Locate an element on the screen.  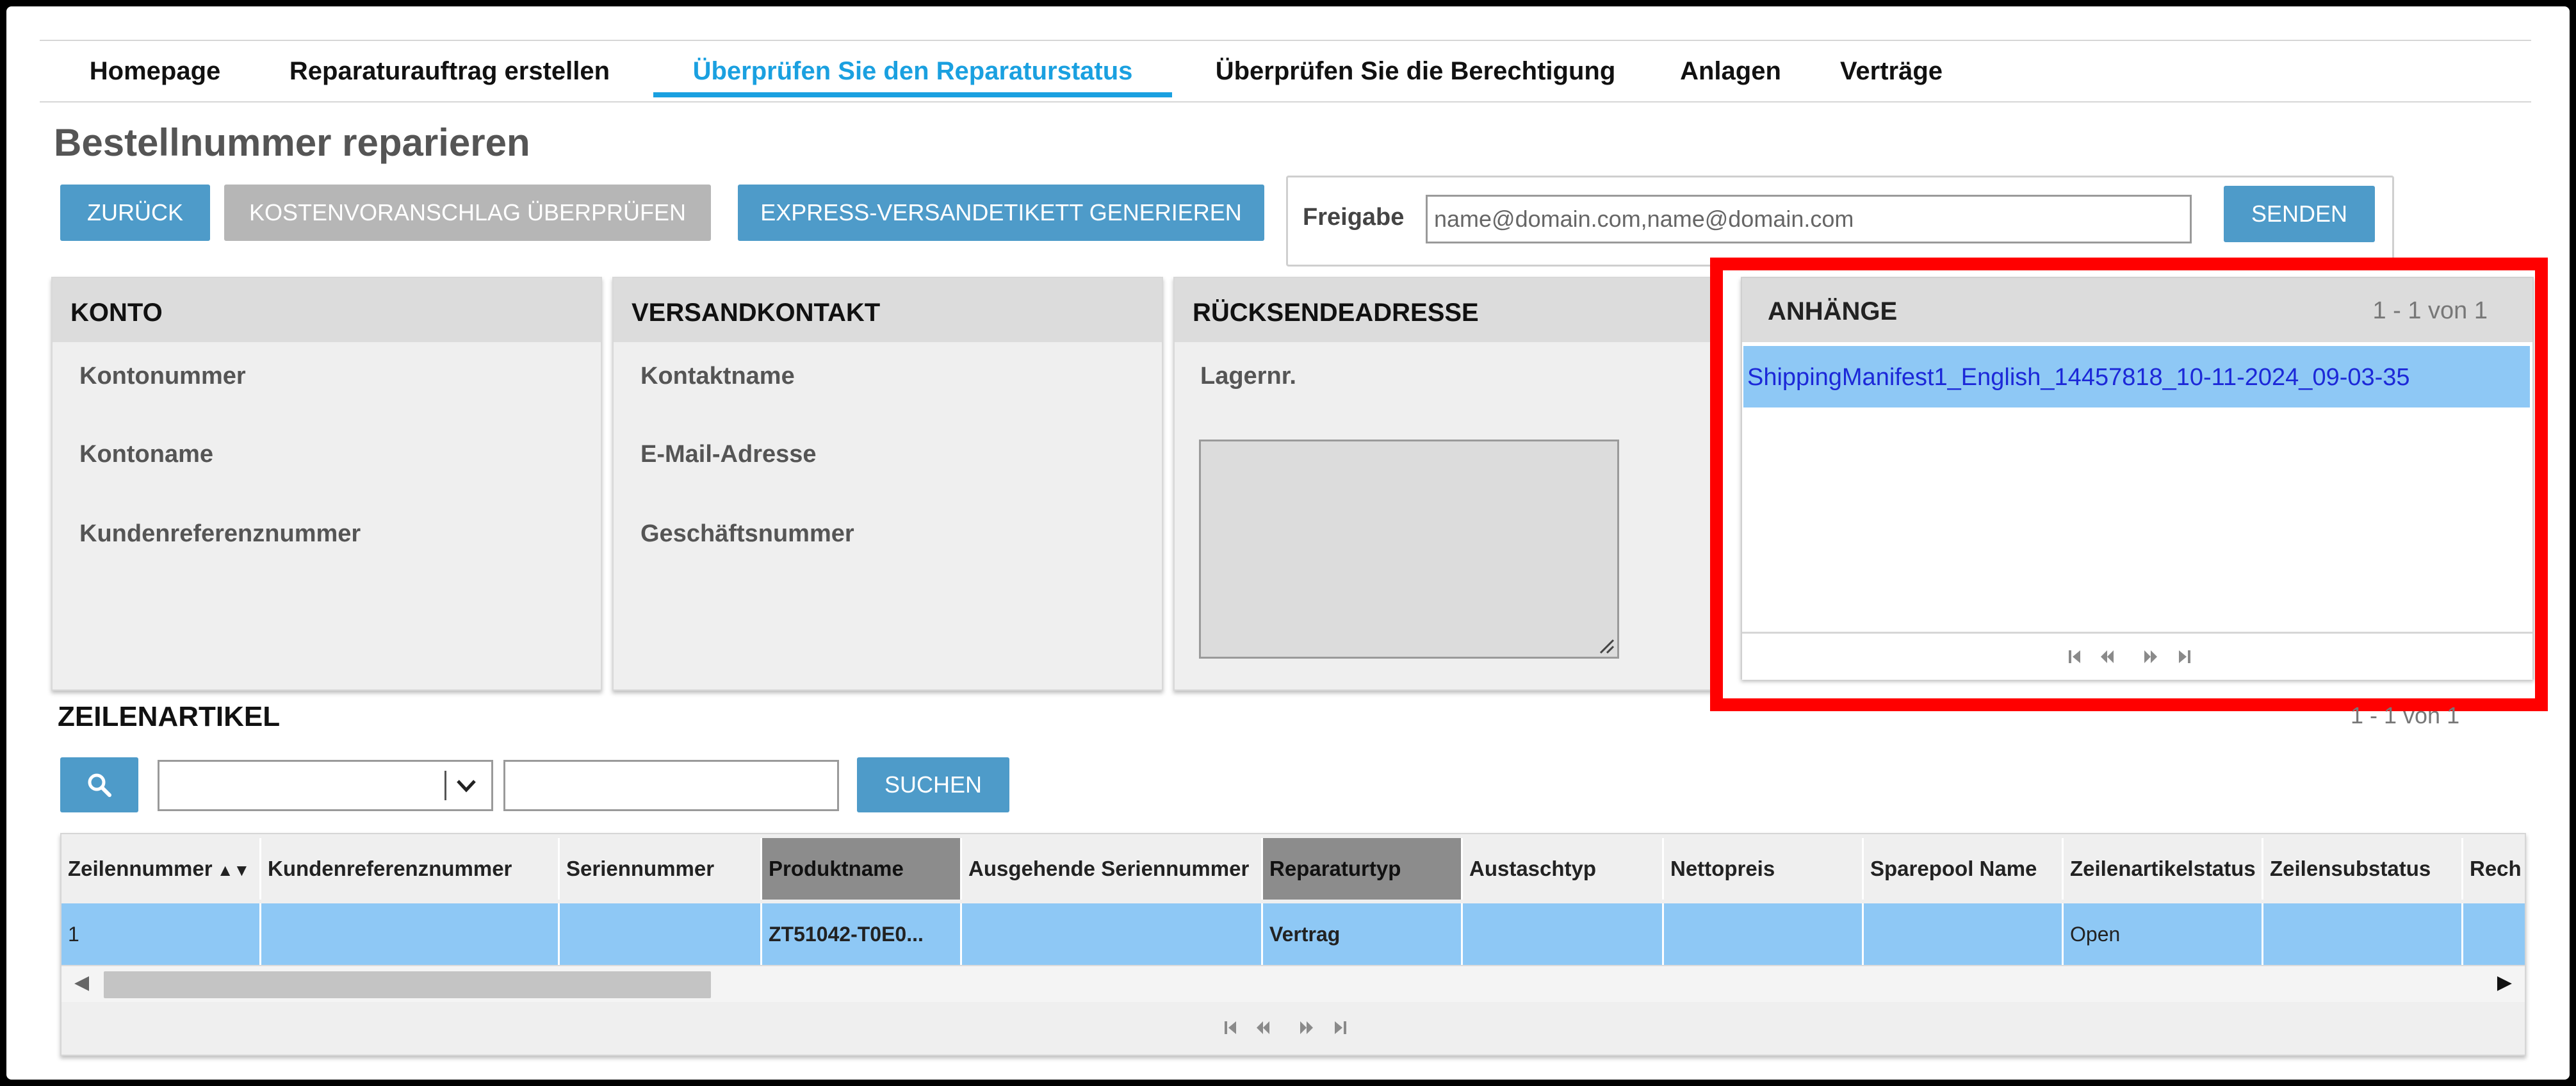
search-icon-button is located at coordinates (99, 784).